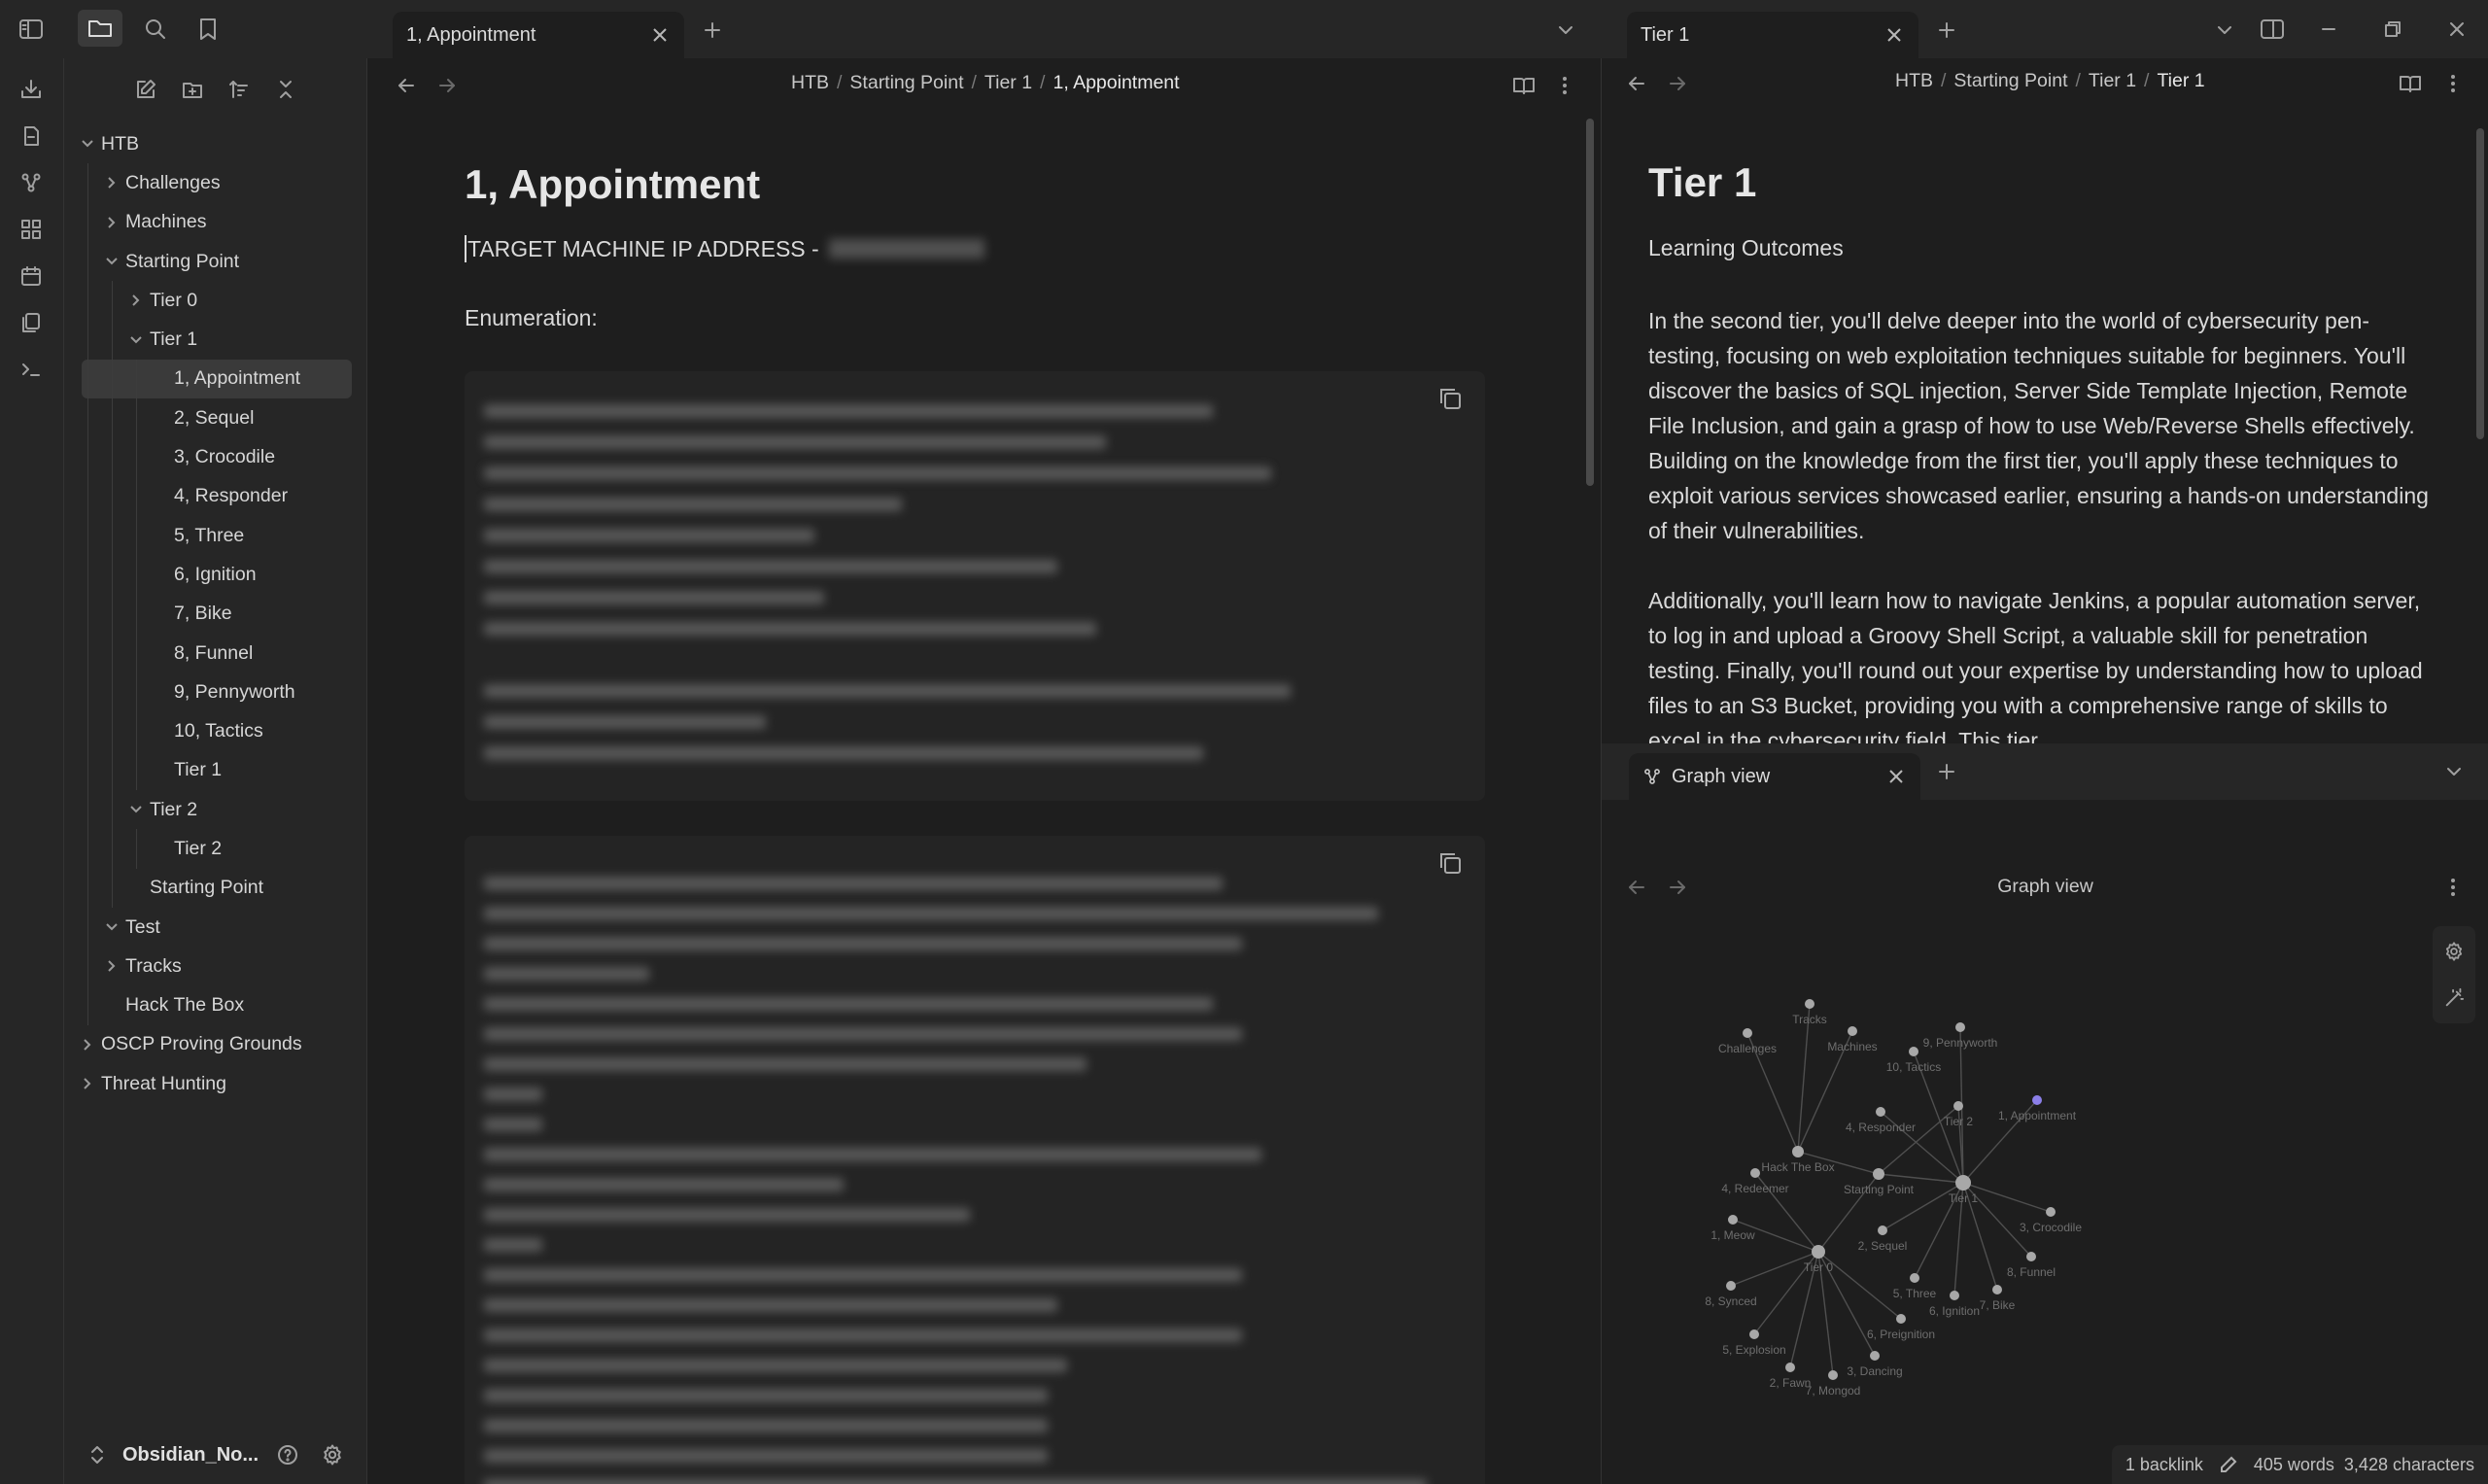  Describe the element at coordinates (215, 653) in the screenshot. I see `tree-item: 8, Funnel` at that location.